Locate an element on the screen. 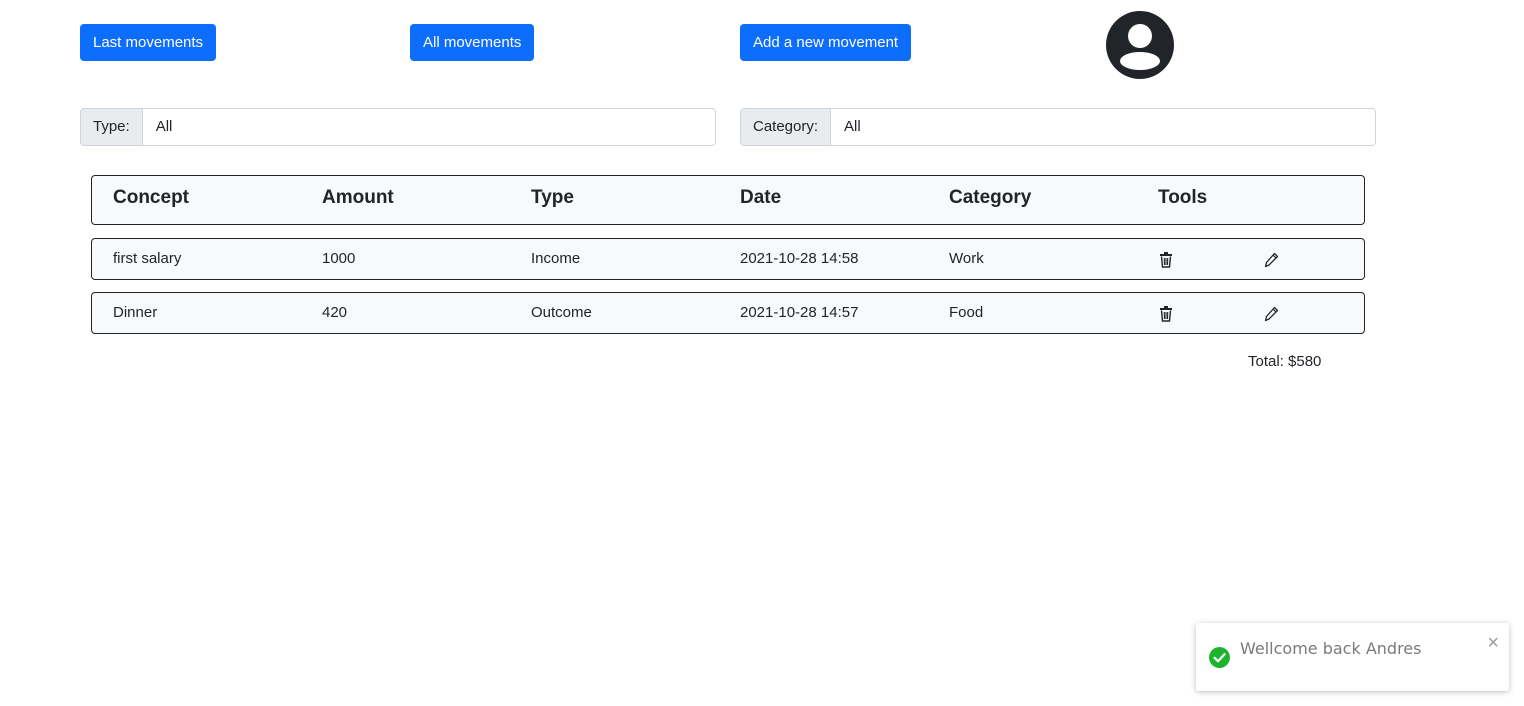 The width and height of the screenshot is (1524, 706). user-avatar-icon is located at coordinates (1140, 45).